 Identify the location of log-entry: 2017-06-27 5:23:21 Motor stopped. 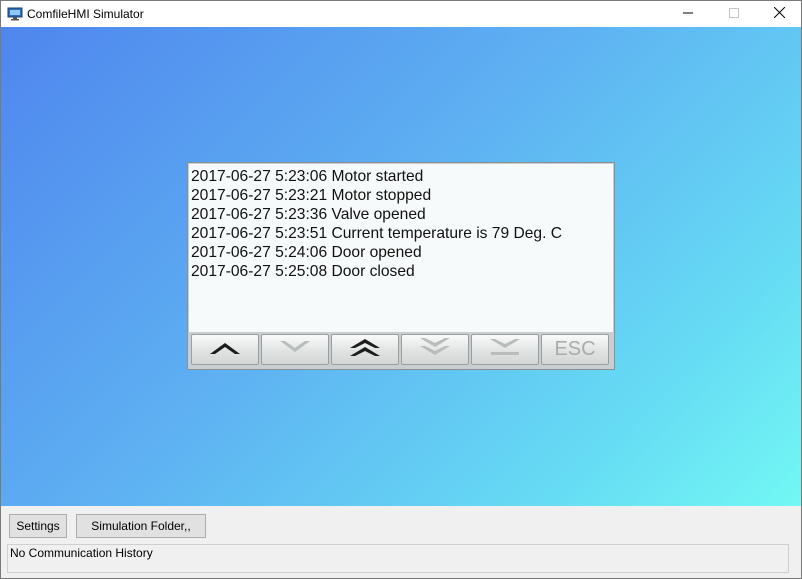
(311, 195).